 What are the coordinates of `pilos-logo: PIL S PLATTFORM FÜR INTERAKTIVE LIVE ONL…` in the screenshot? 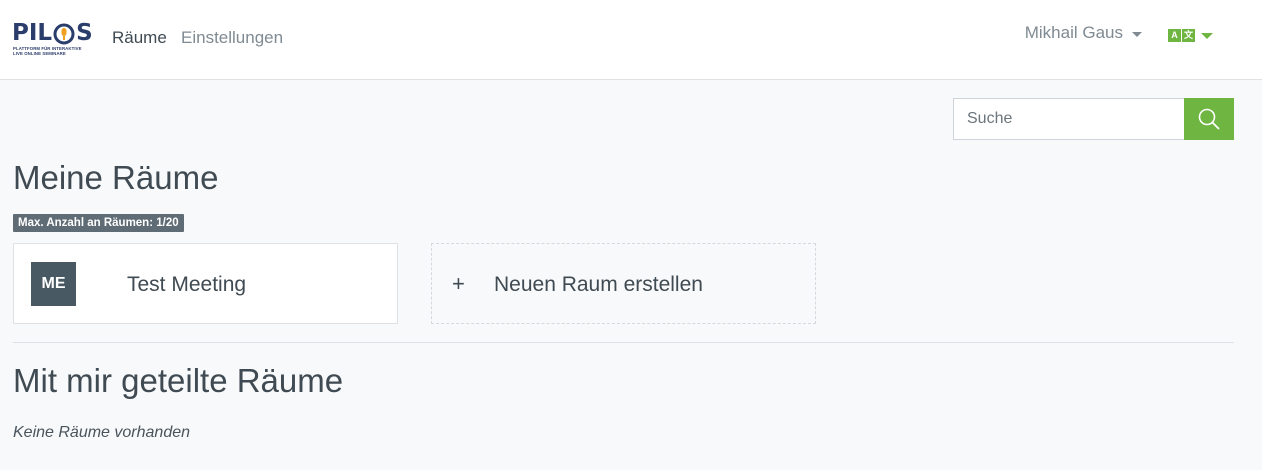 It's located at (52, 39).